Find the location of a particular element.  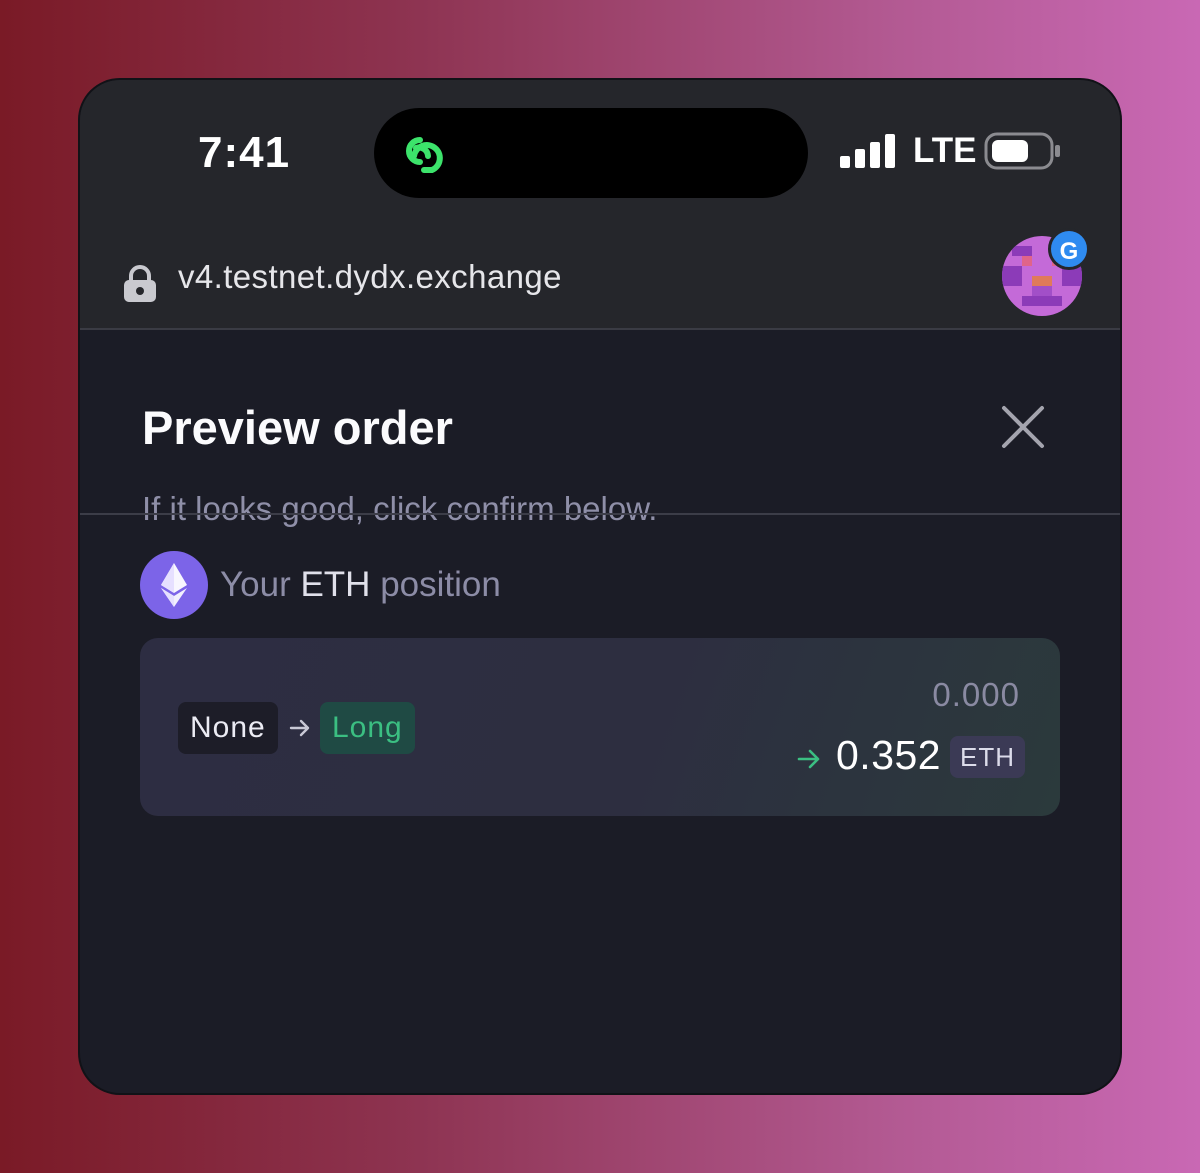

address-bar: v4.testnet.dydx.exchange is located at coordinates (600, 279).